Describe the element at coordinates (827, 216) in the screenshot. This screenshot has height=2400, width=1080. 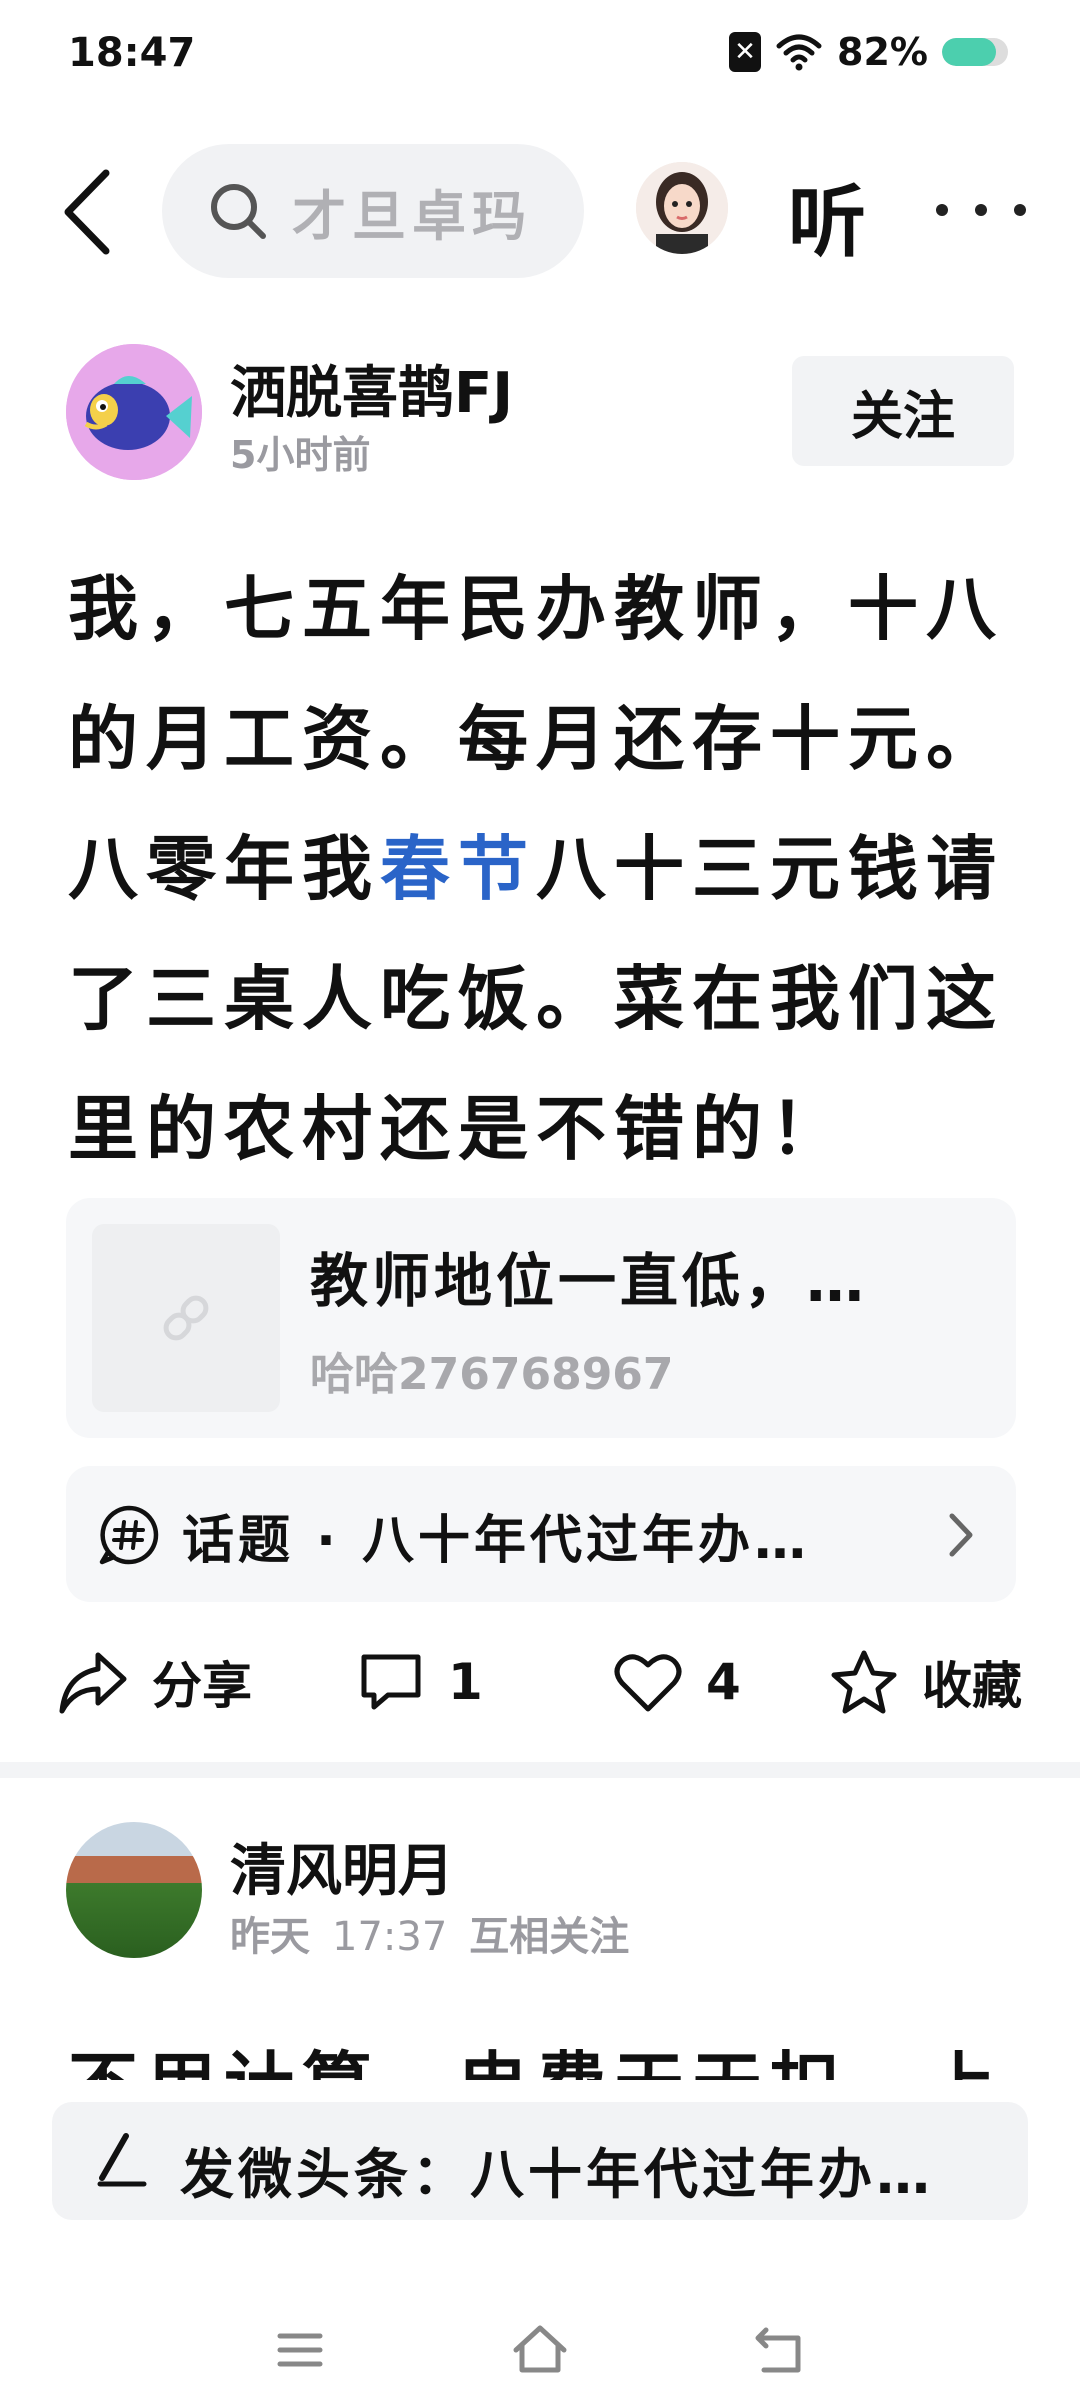
I see `listen-button: 听` at that location.